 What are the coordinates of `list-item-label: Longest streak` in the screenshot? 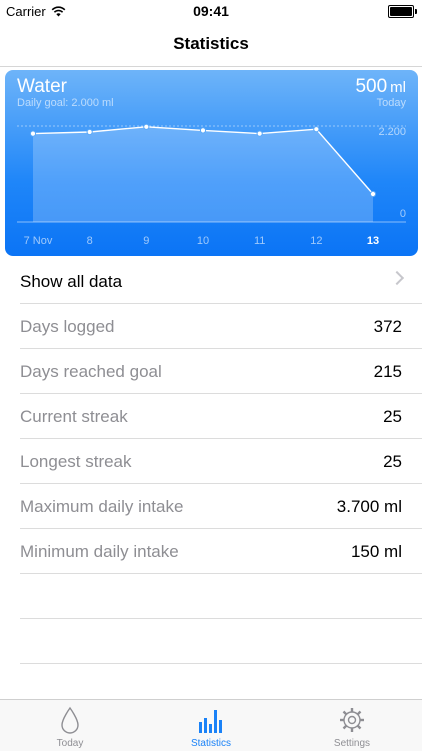 It's located at (76, 461).